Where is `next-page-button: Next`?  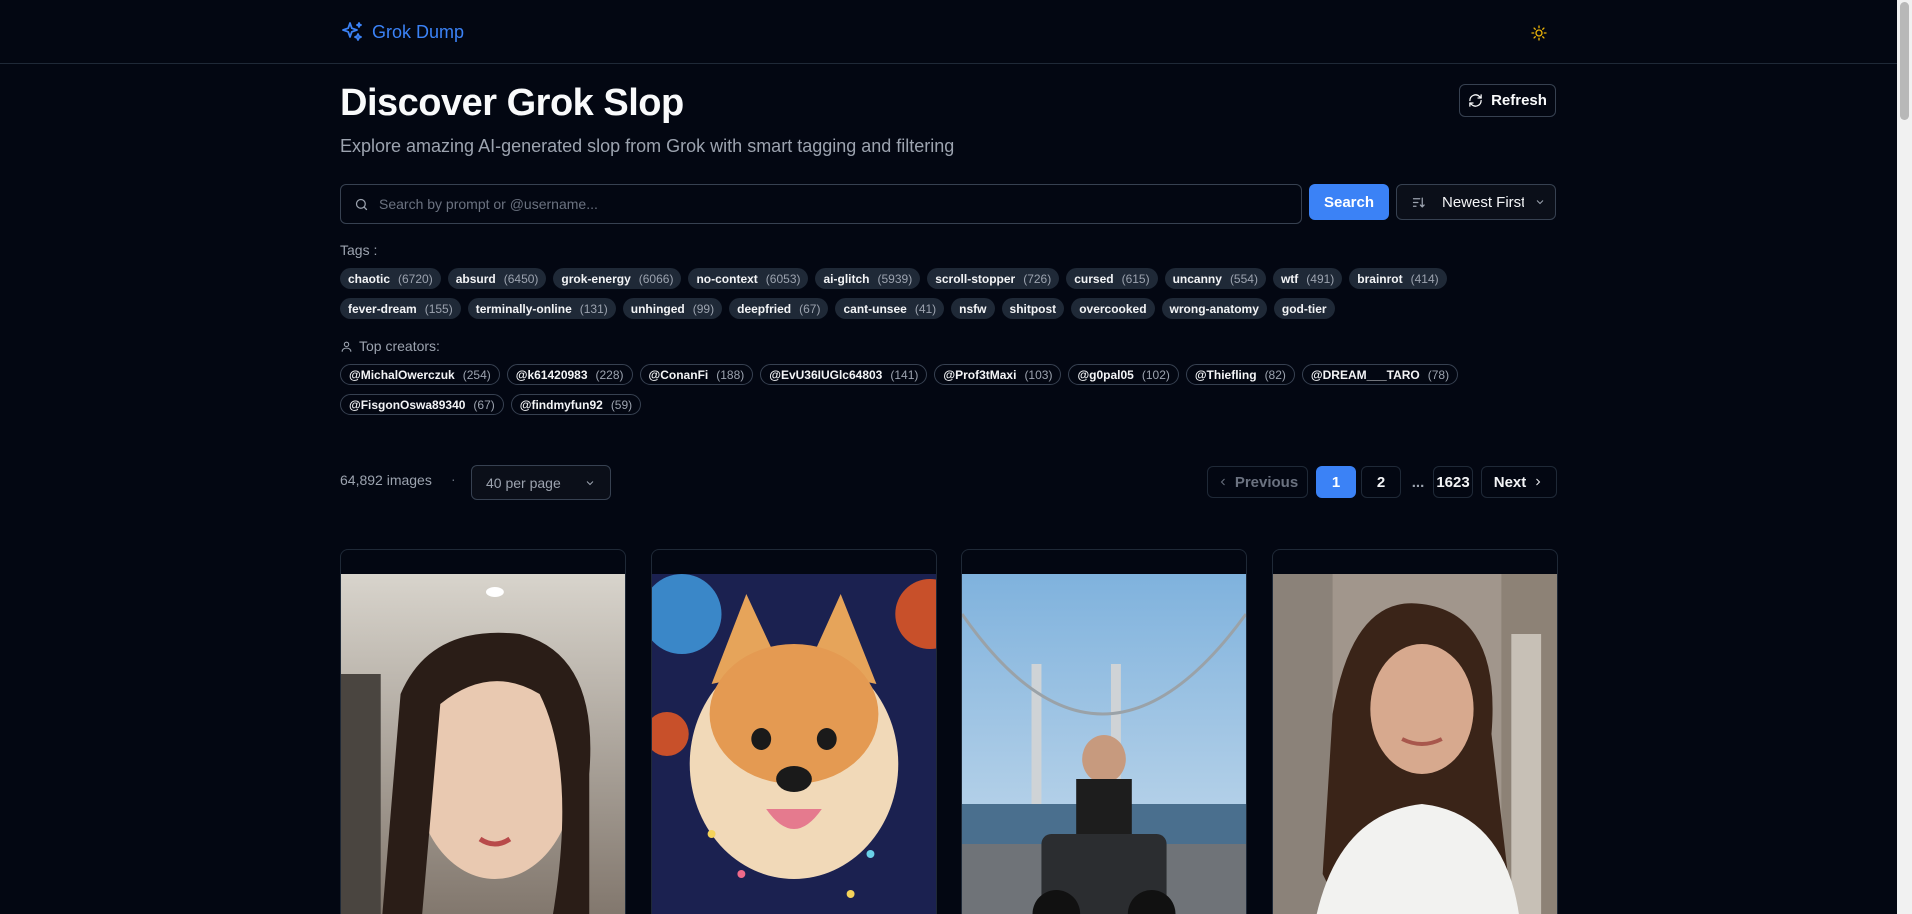 next-page-button: Next is located at coordinates (1519, 482).